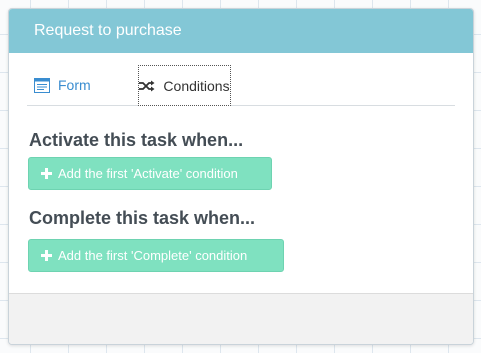  Describe the element at coordinates (241, 31) in the screenshot. I see `dialog-title: Request to purchase` at that location.